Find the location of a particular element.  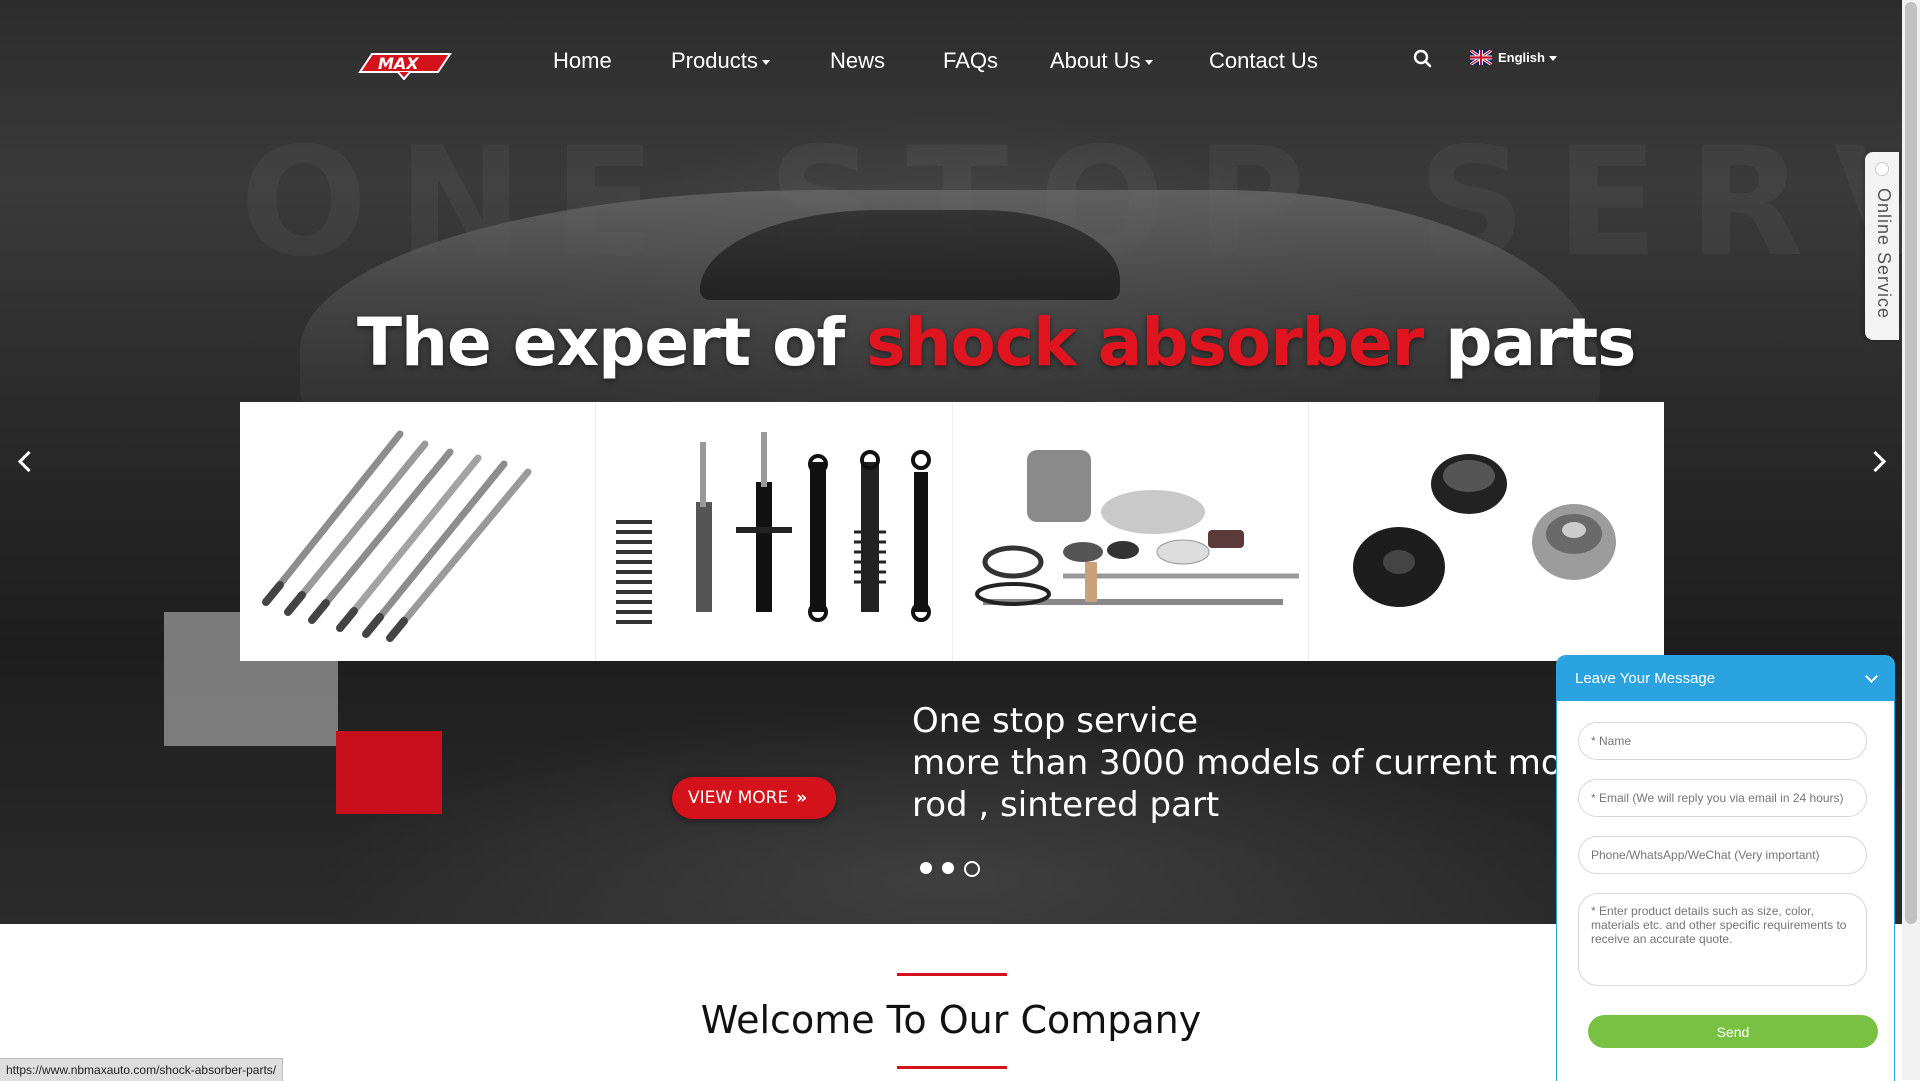

nav-item-products: Products is located at coordinates (720, 61).